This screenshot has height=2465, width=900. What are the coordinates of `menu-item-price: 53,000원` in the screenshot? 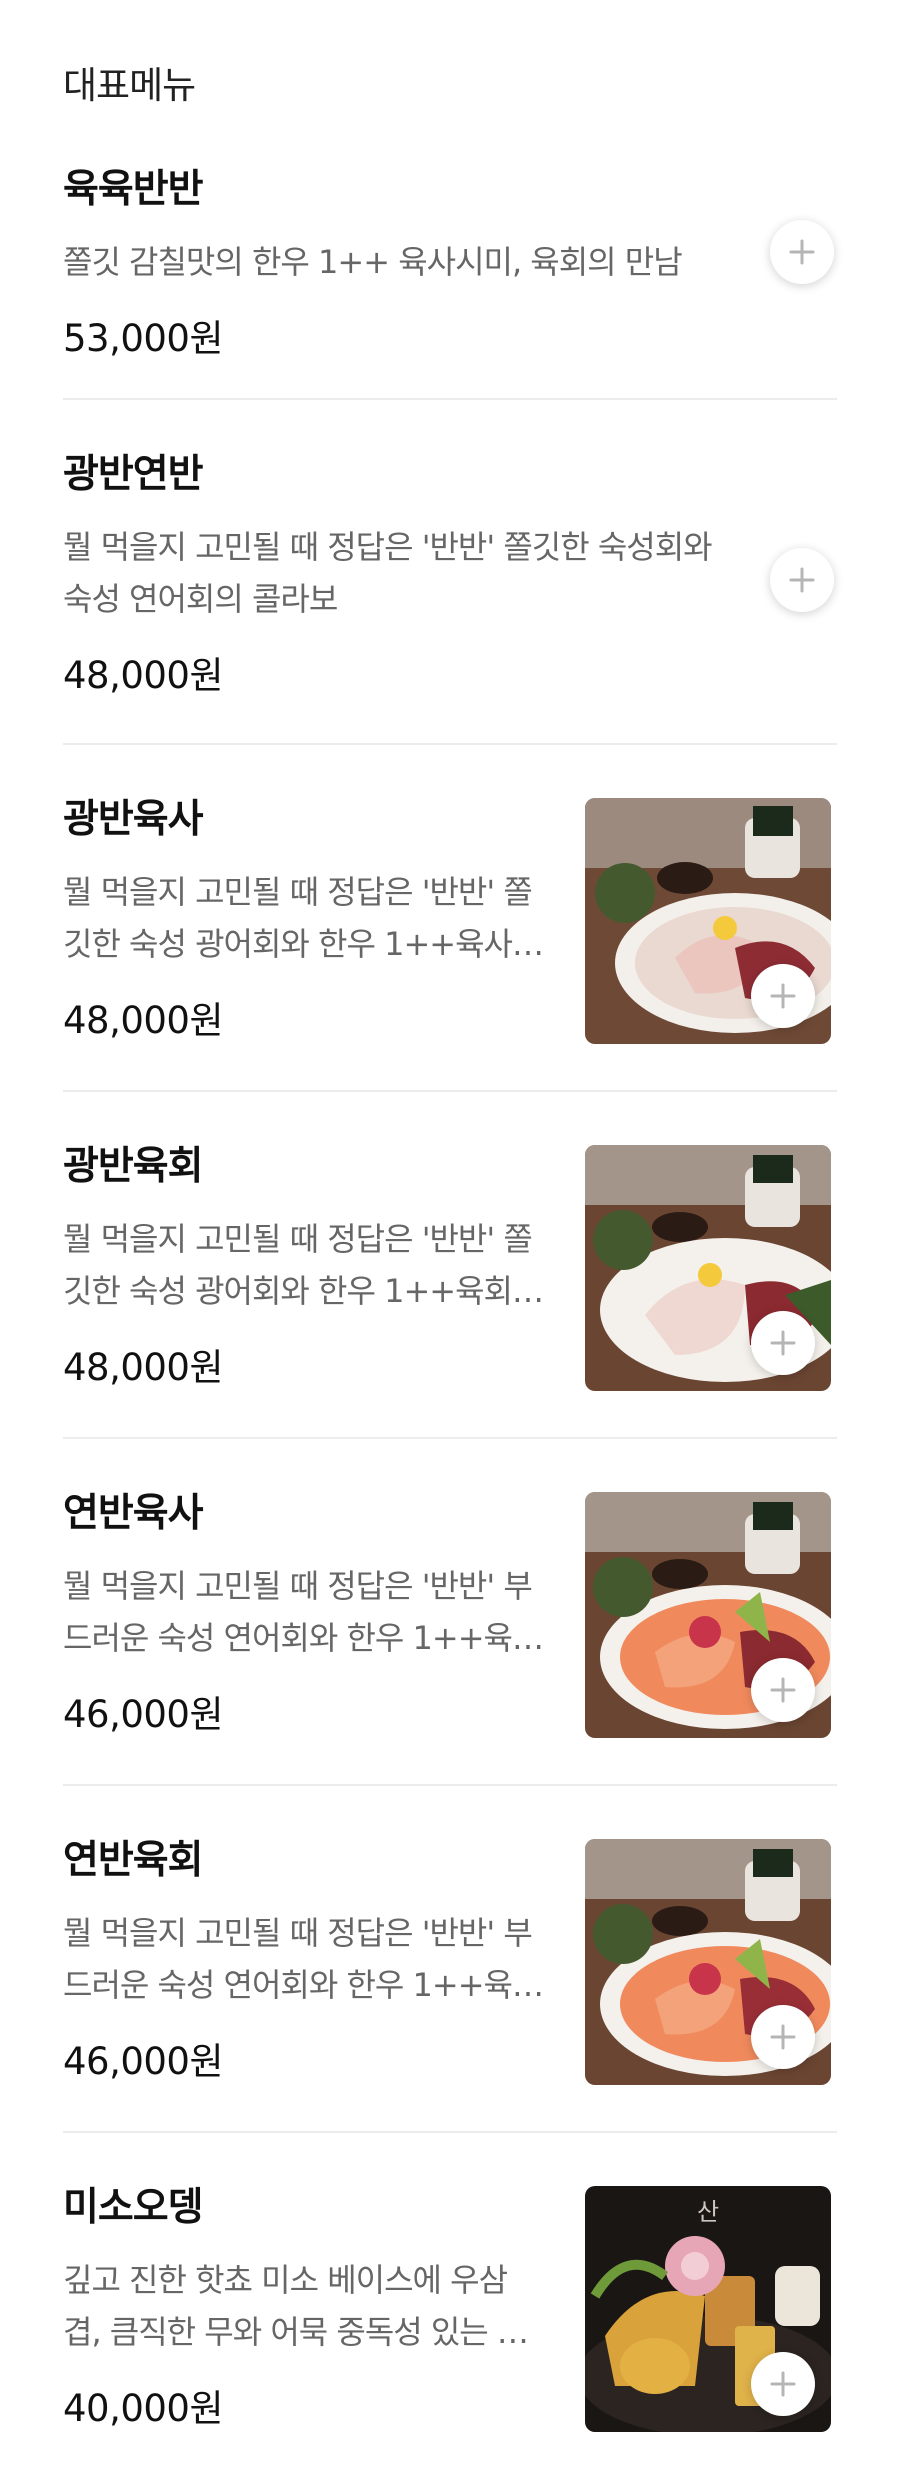 It's located at (143, 338).